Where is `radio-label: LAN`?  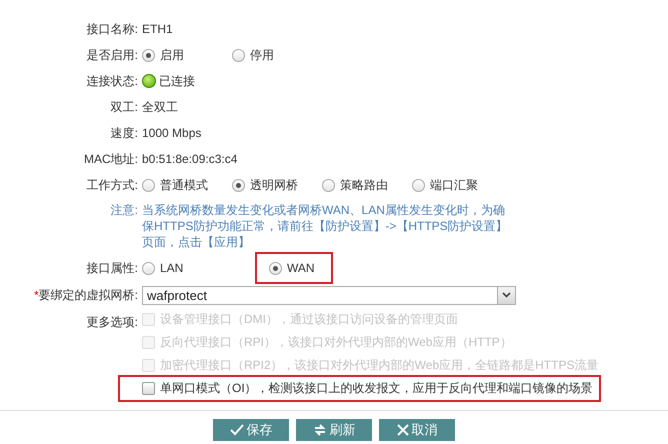
radio-label: LAN is located at coordinates (172, 268).